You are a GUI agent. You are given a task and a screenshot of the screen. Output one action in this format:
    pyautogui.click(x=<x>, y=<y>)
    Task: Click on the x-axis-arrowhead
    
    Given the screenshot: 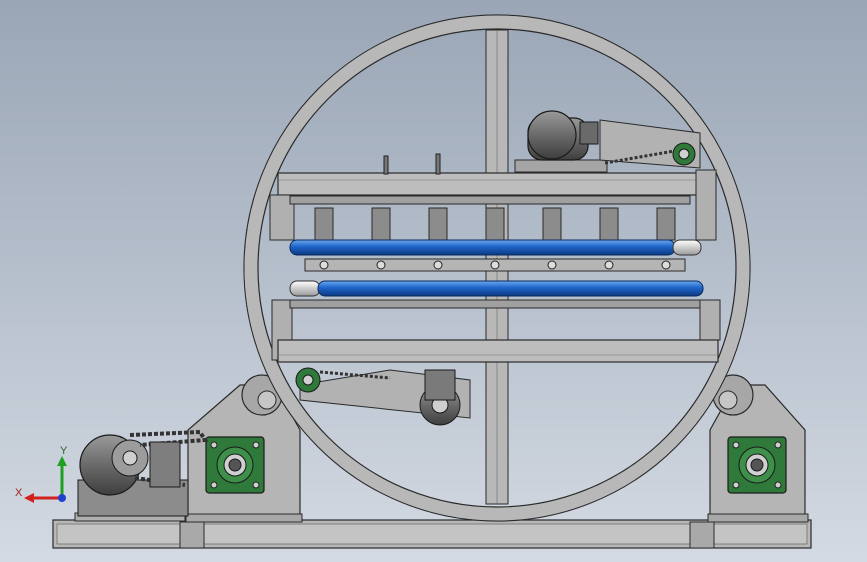 What is the action you would take?
    pyautogui.click(x=29, y=498)
    